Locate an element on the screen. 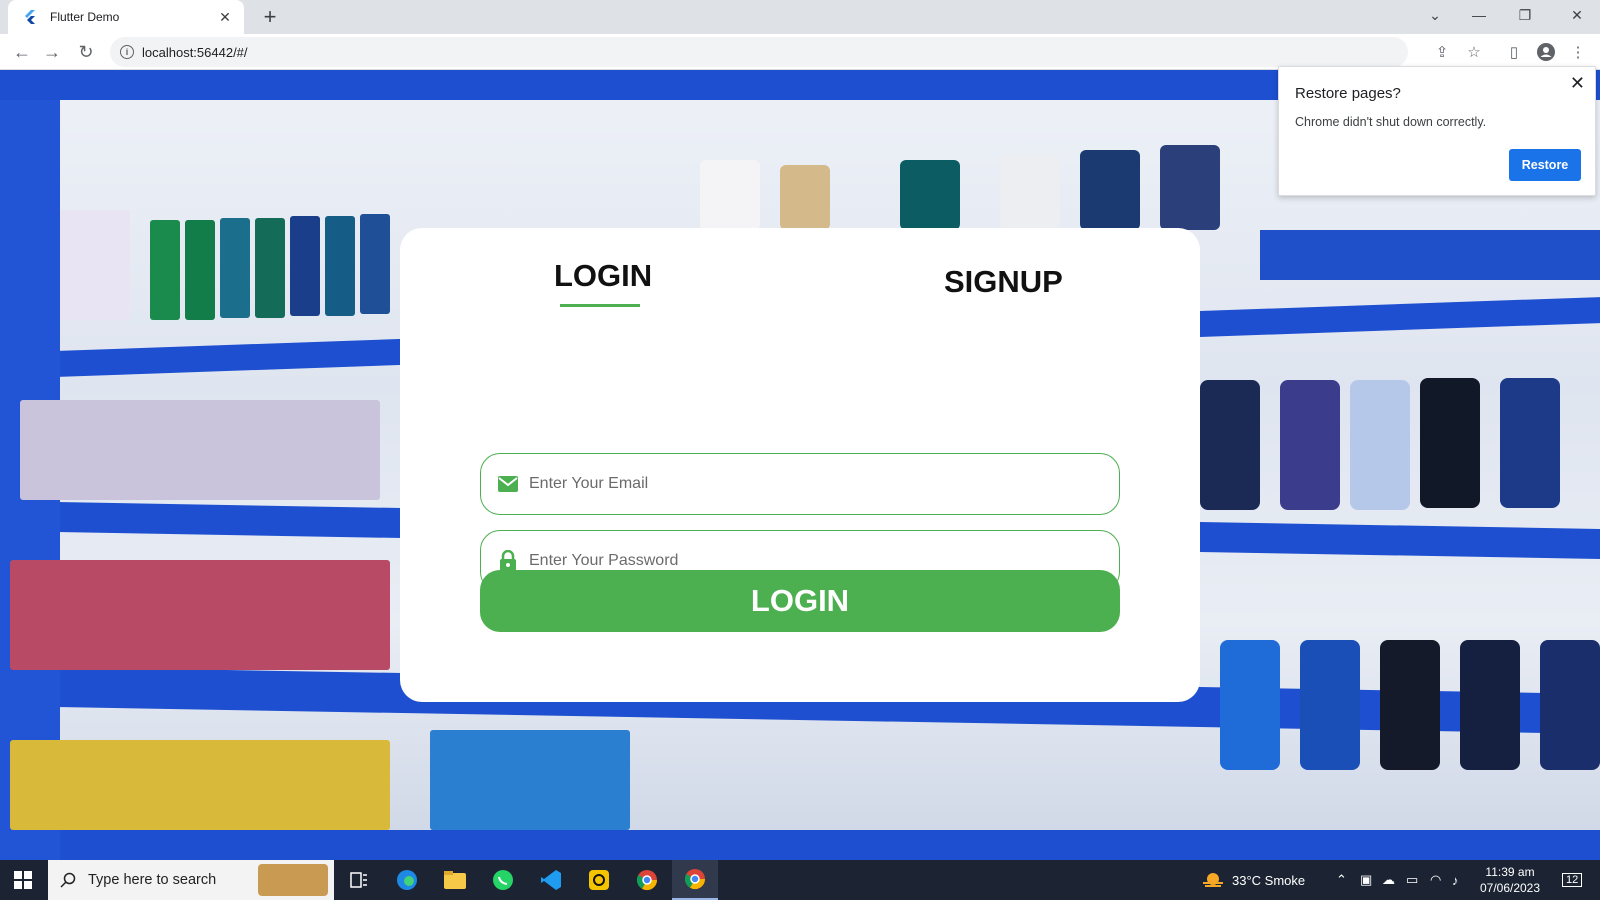 This screenshot has width=1600, height=900. tab-strip: Flutter Demo ✕ + ⌄ — ❐ ✕ is located at coordinates (800, 17).